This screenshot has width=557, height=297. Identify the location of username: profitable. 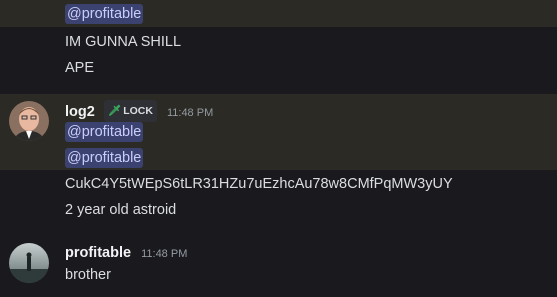
(98, 253).